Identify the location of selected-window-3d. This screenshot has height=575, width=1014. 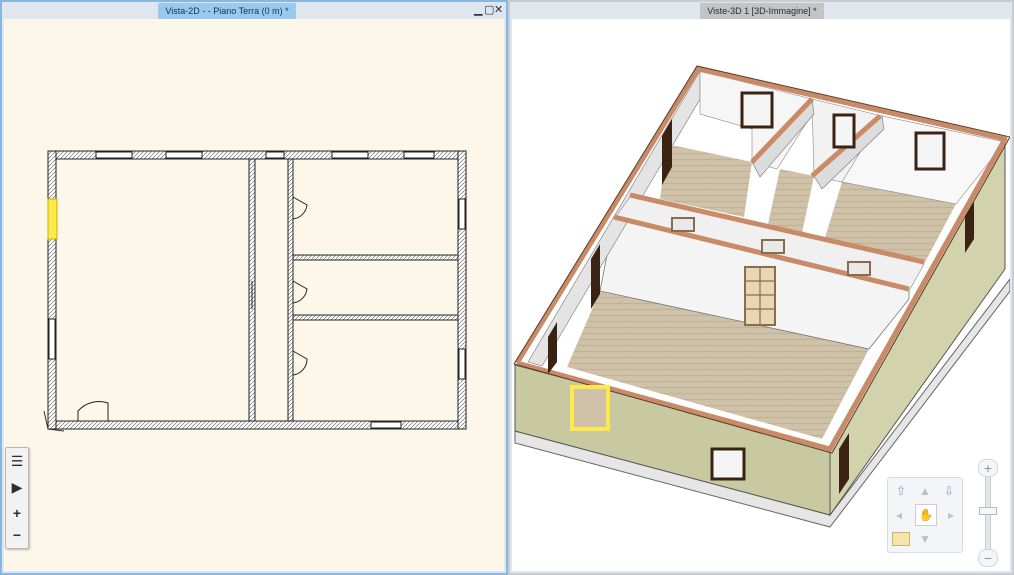
(590, 408).